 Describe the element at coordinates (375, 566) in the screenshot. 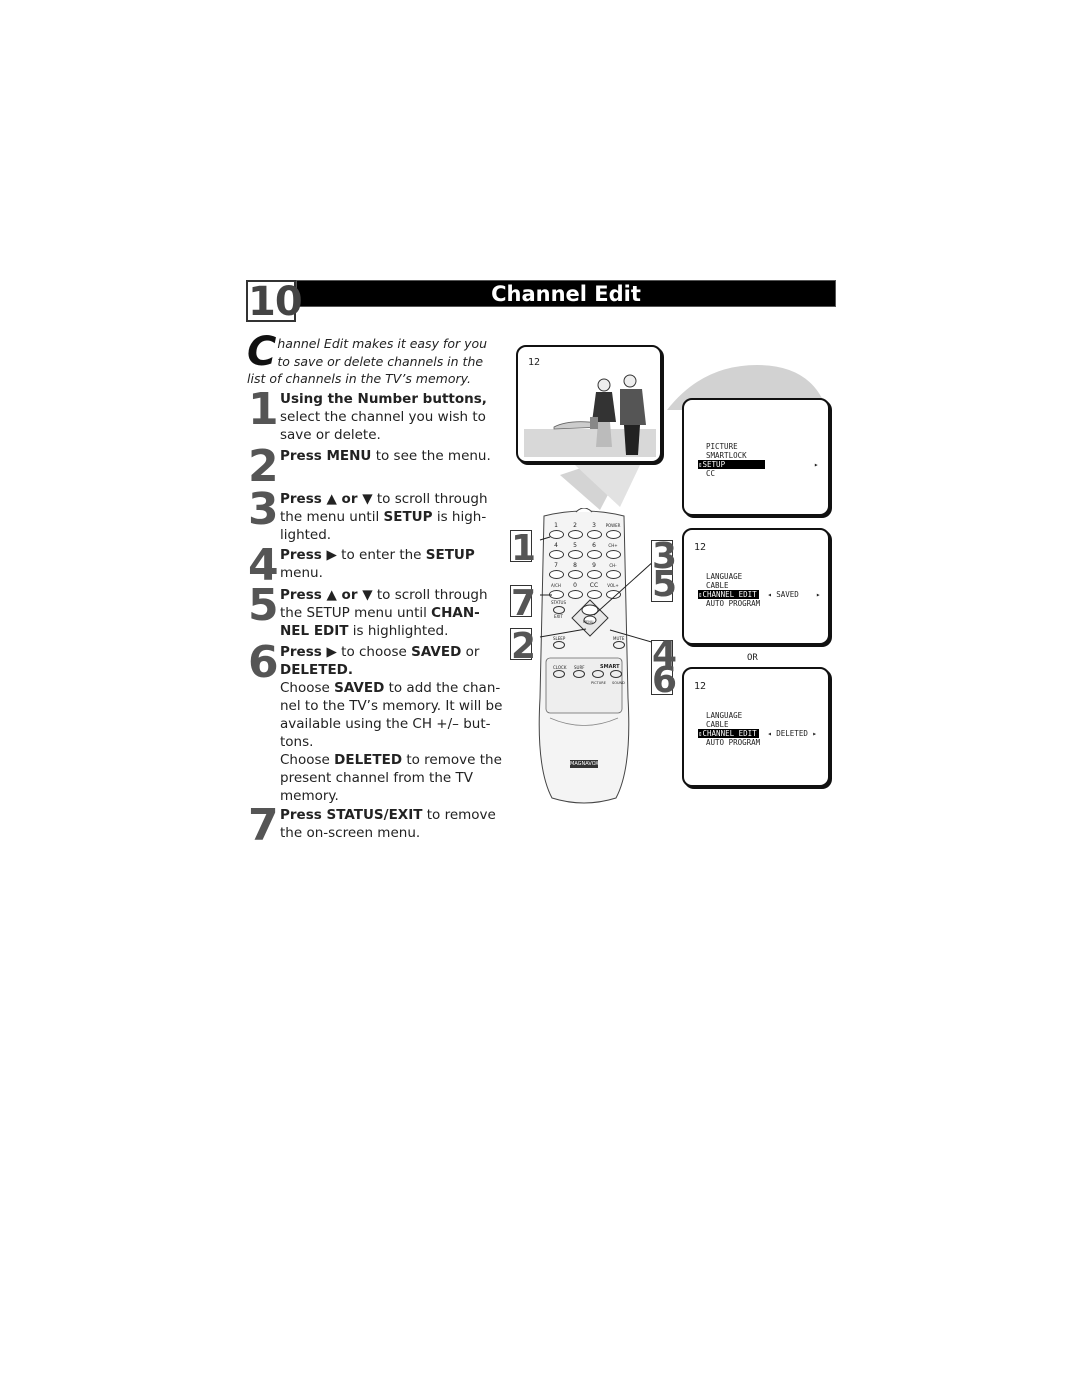

I see `step-4: 4 Press ▶ to enter the SETUP menu.` at that location.